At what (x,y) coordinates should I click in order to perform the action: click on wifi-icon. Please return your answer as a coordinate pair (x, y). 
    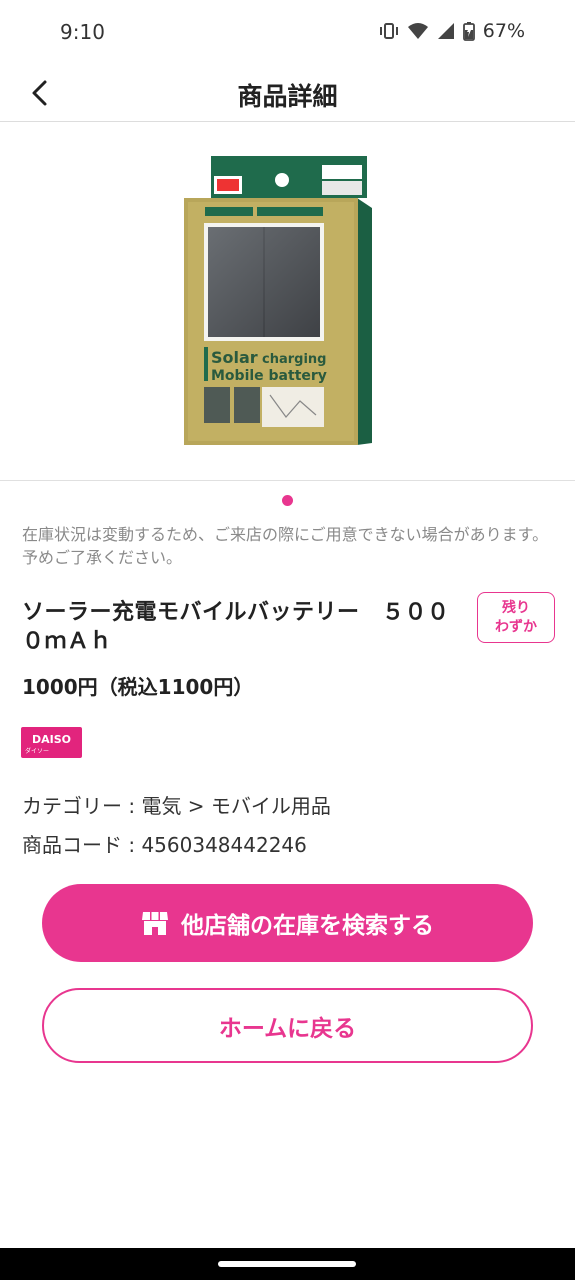
    Looking at the image, I should click on (417, 31).